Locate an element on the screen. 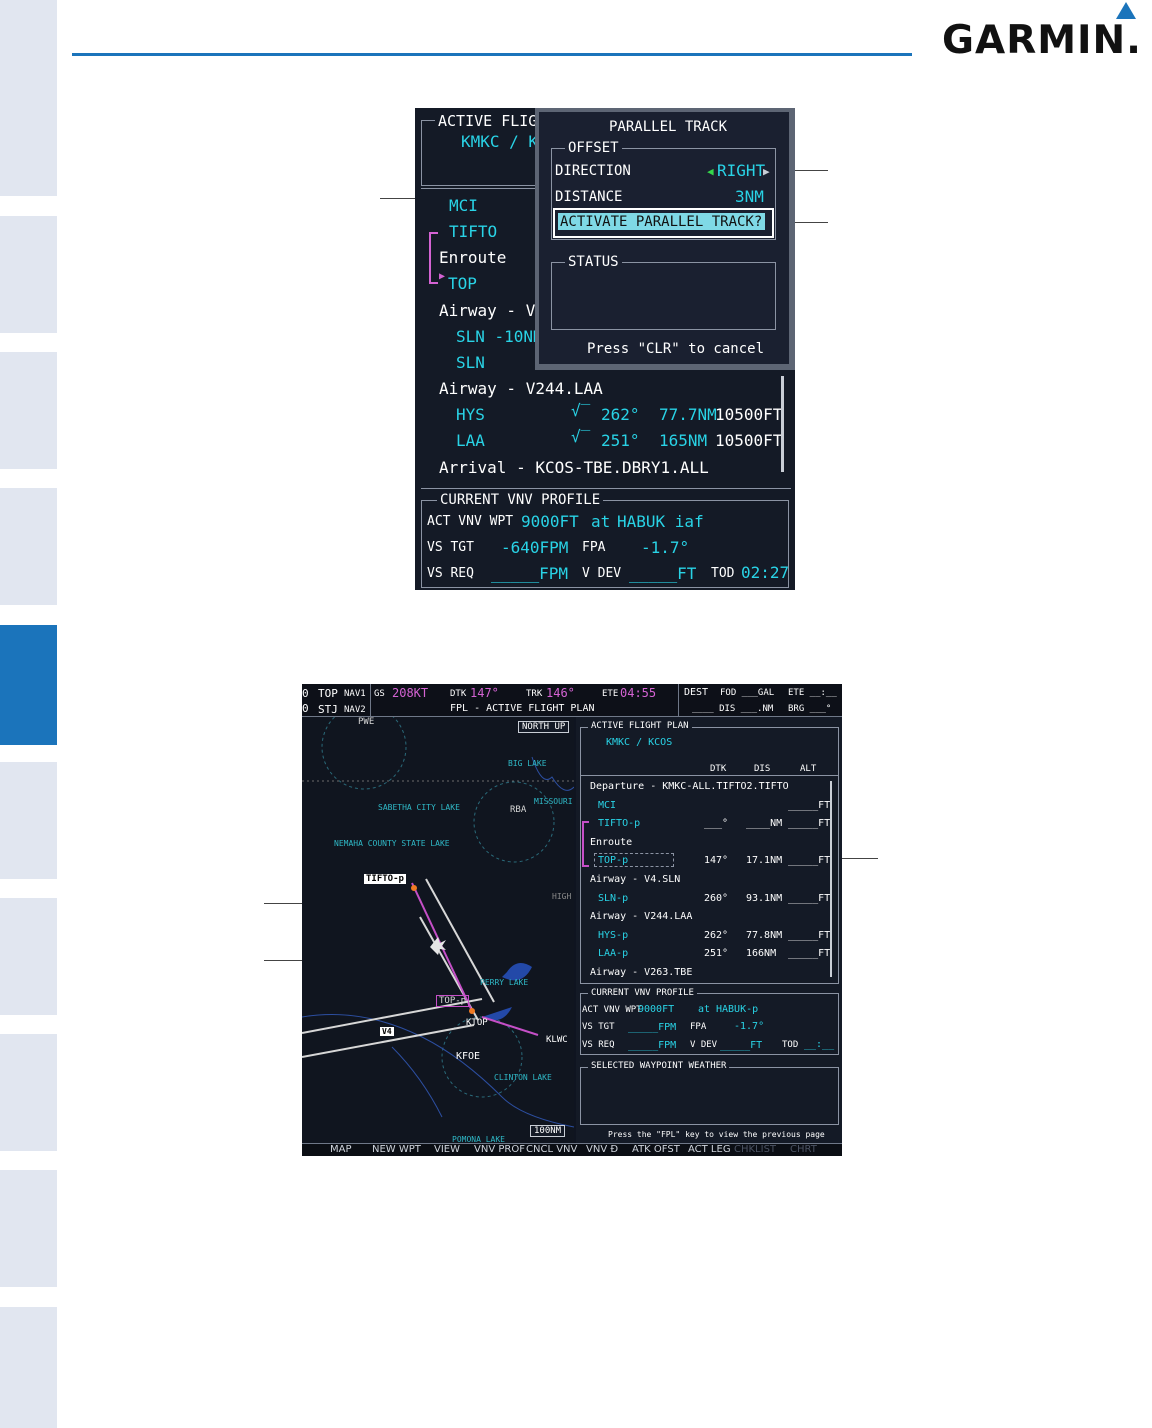 This screenshot has width=1152, height=1428. softkey-act-leg: ACT LEG is located at coordinates (709, 1149).